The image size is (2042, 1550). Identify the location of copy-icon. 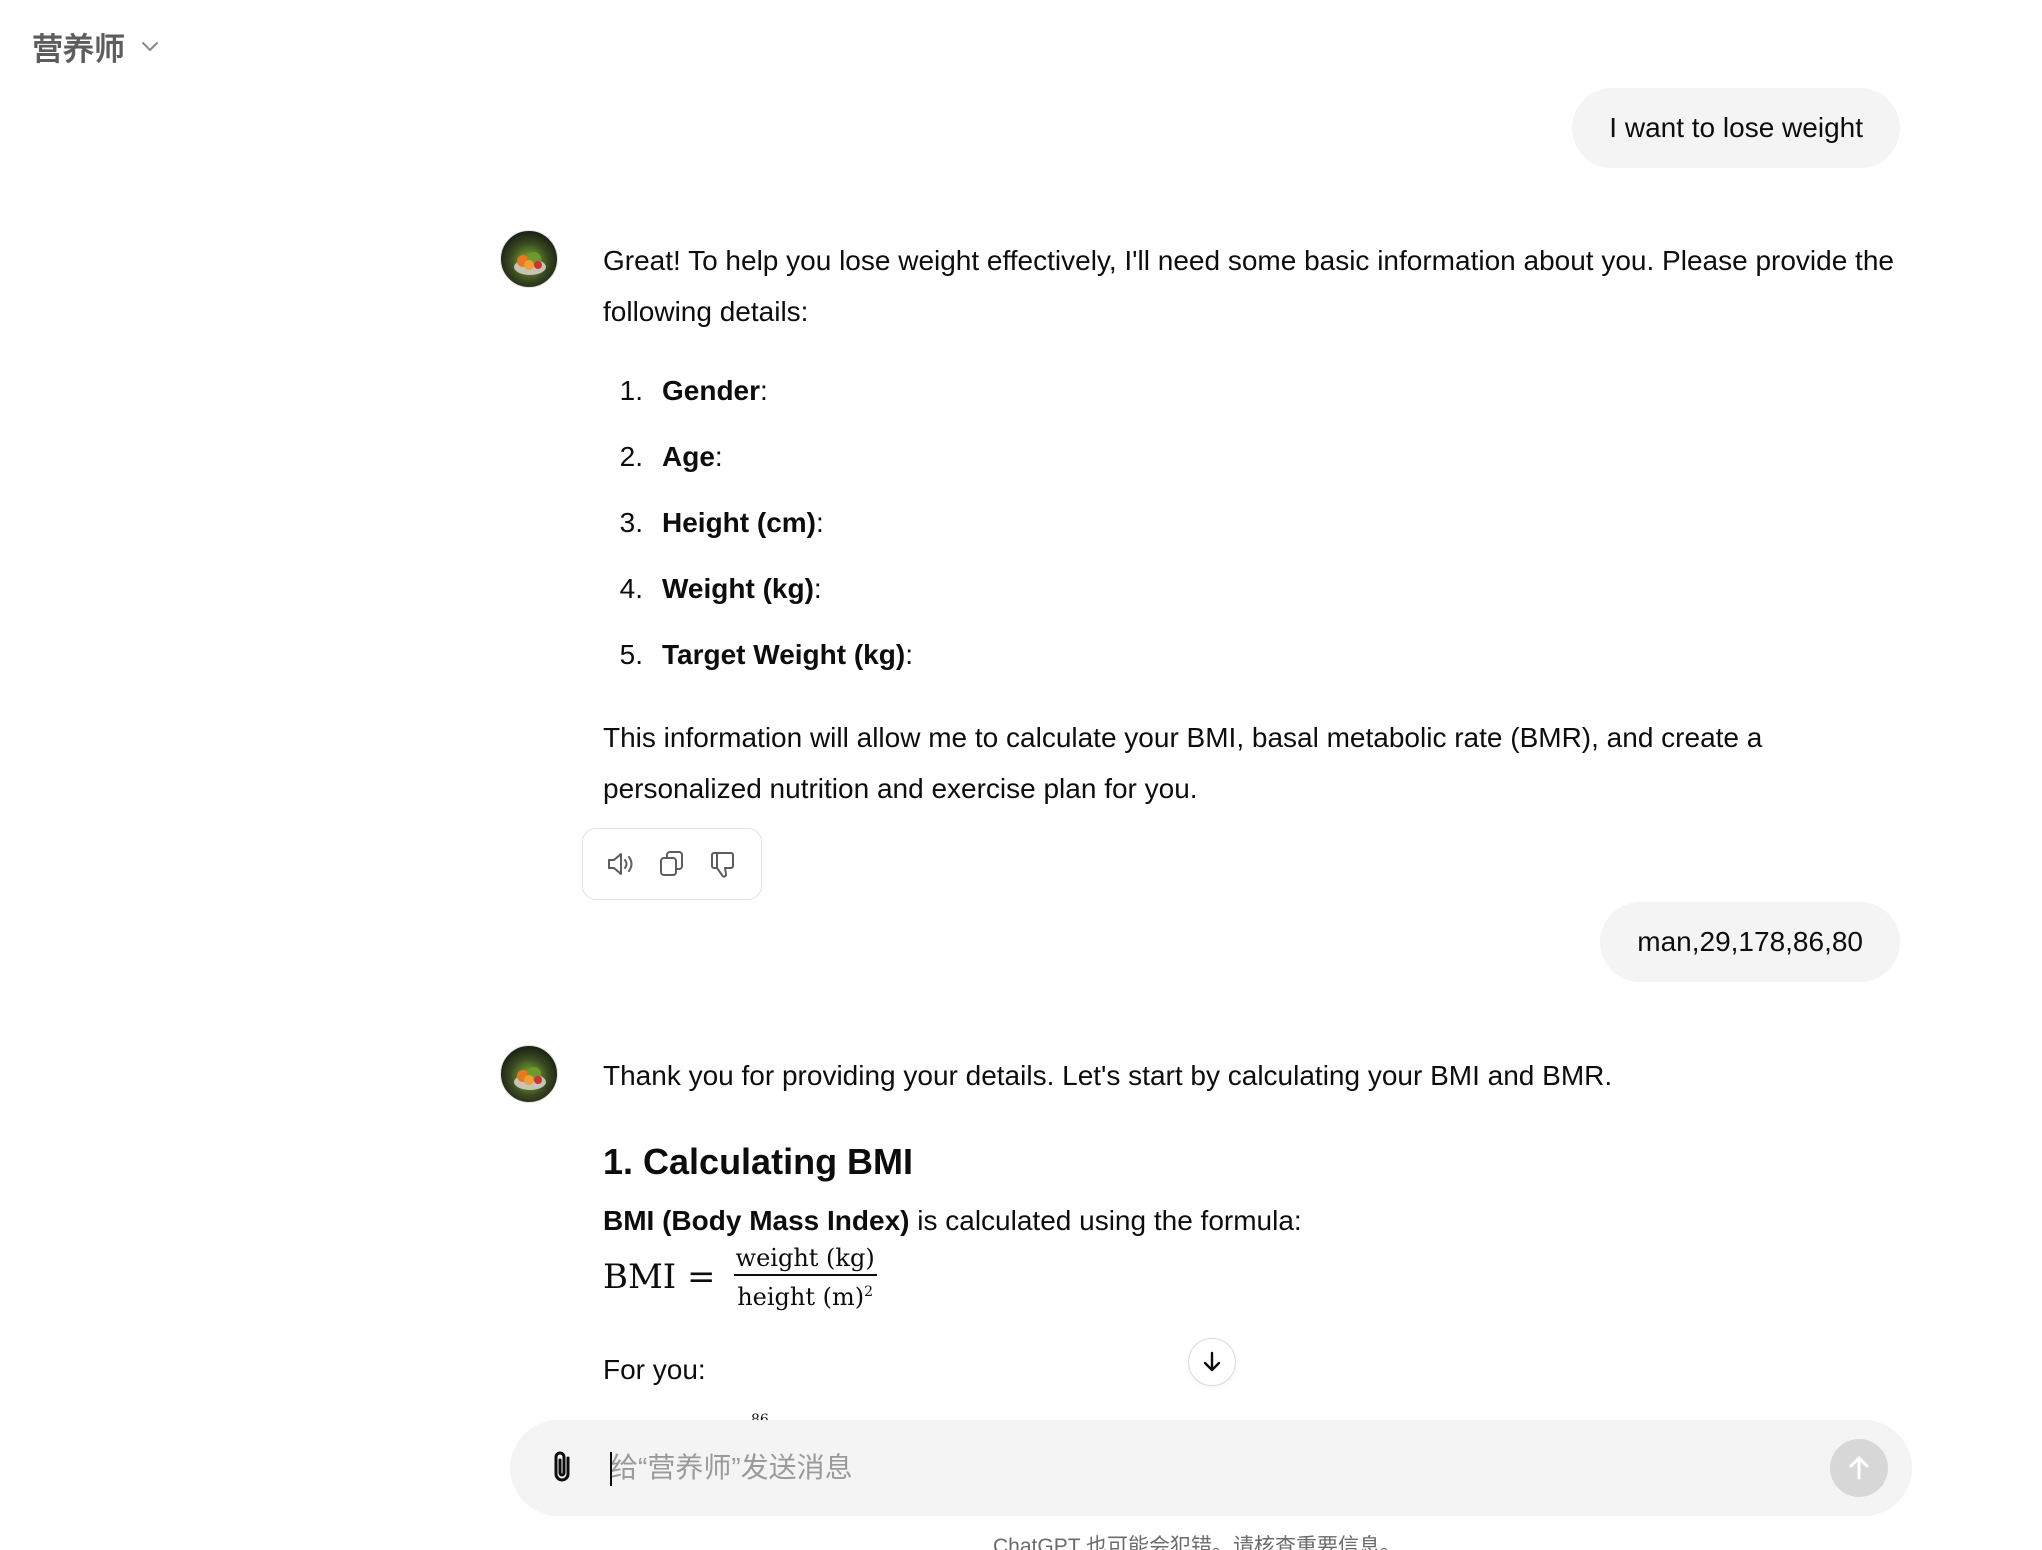
(672, 864).